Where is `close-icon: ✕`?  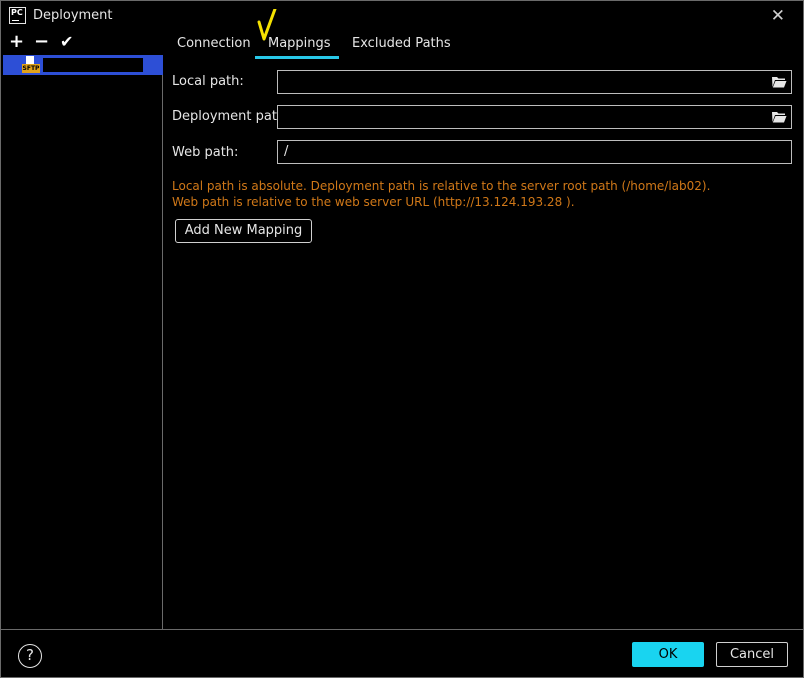
close-icon: ✕ is located at coordinates (778, 16).